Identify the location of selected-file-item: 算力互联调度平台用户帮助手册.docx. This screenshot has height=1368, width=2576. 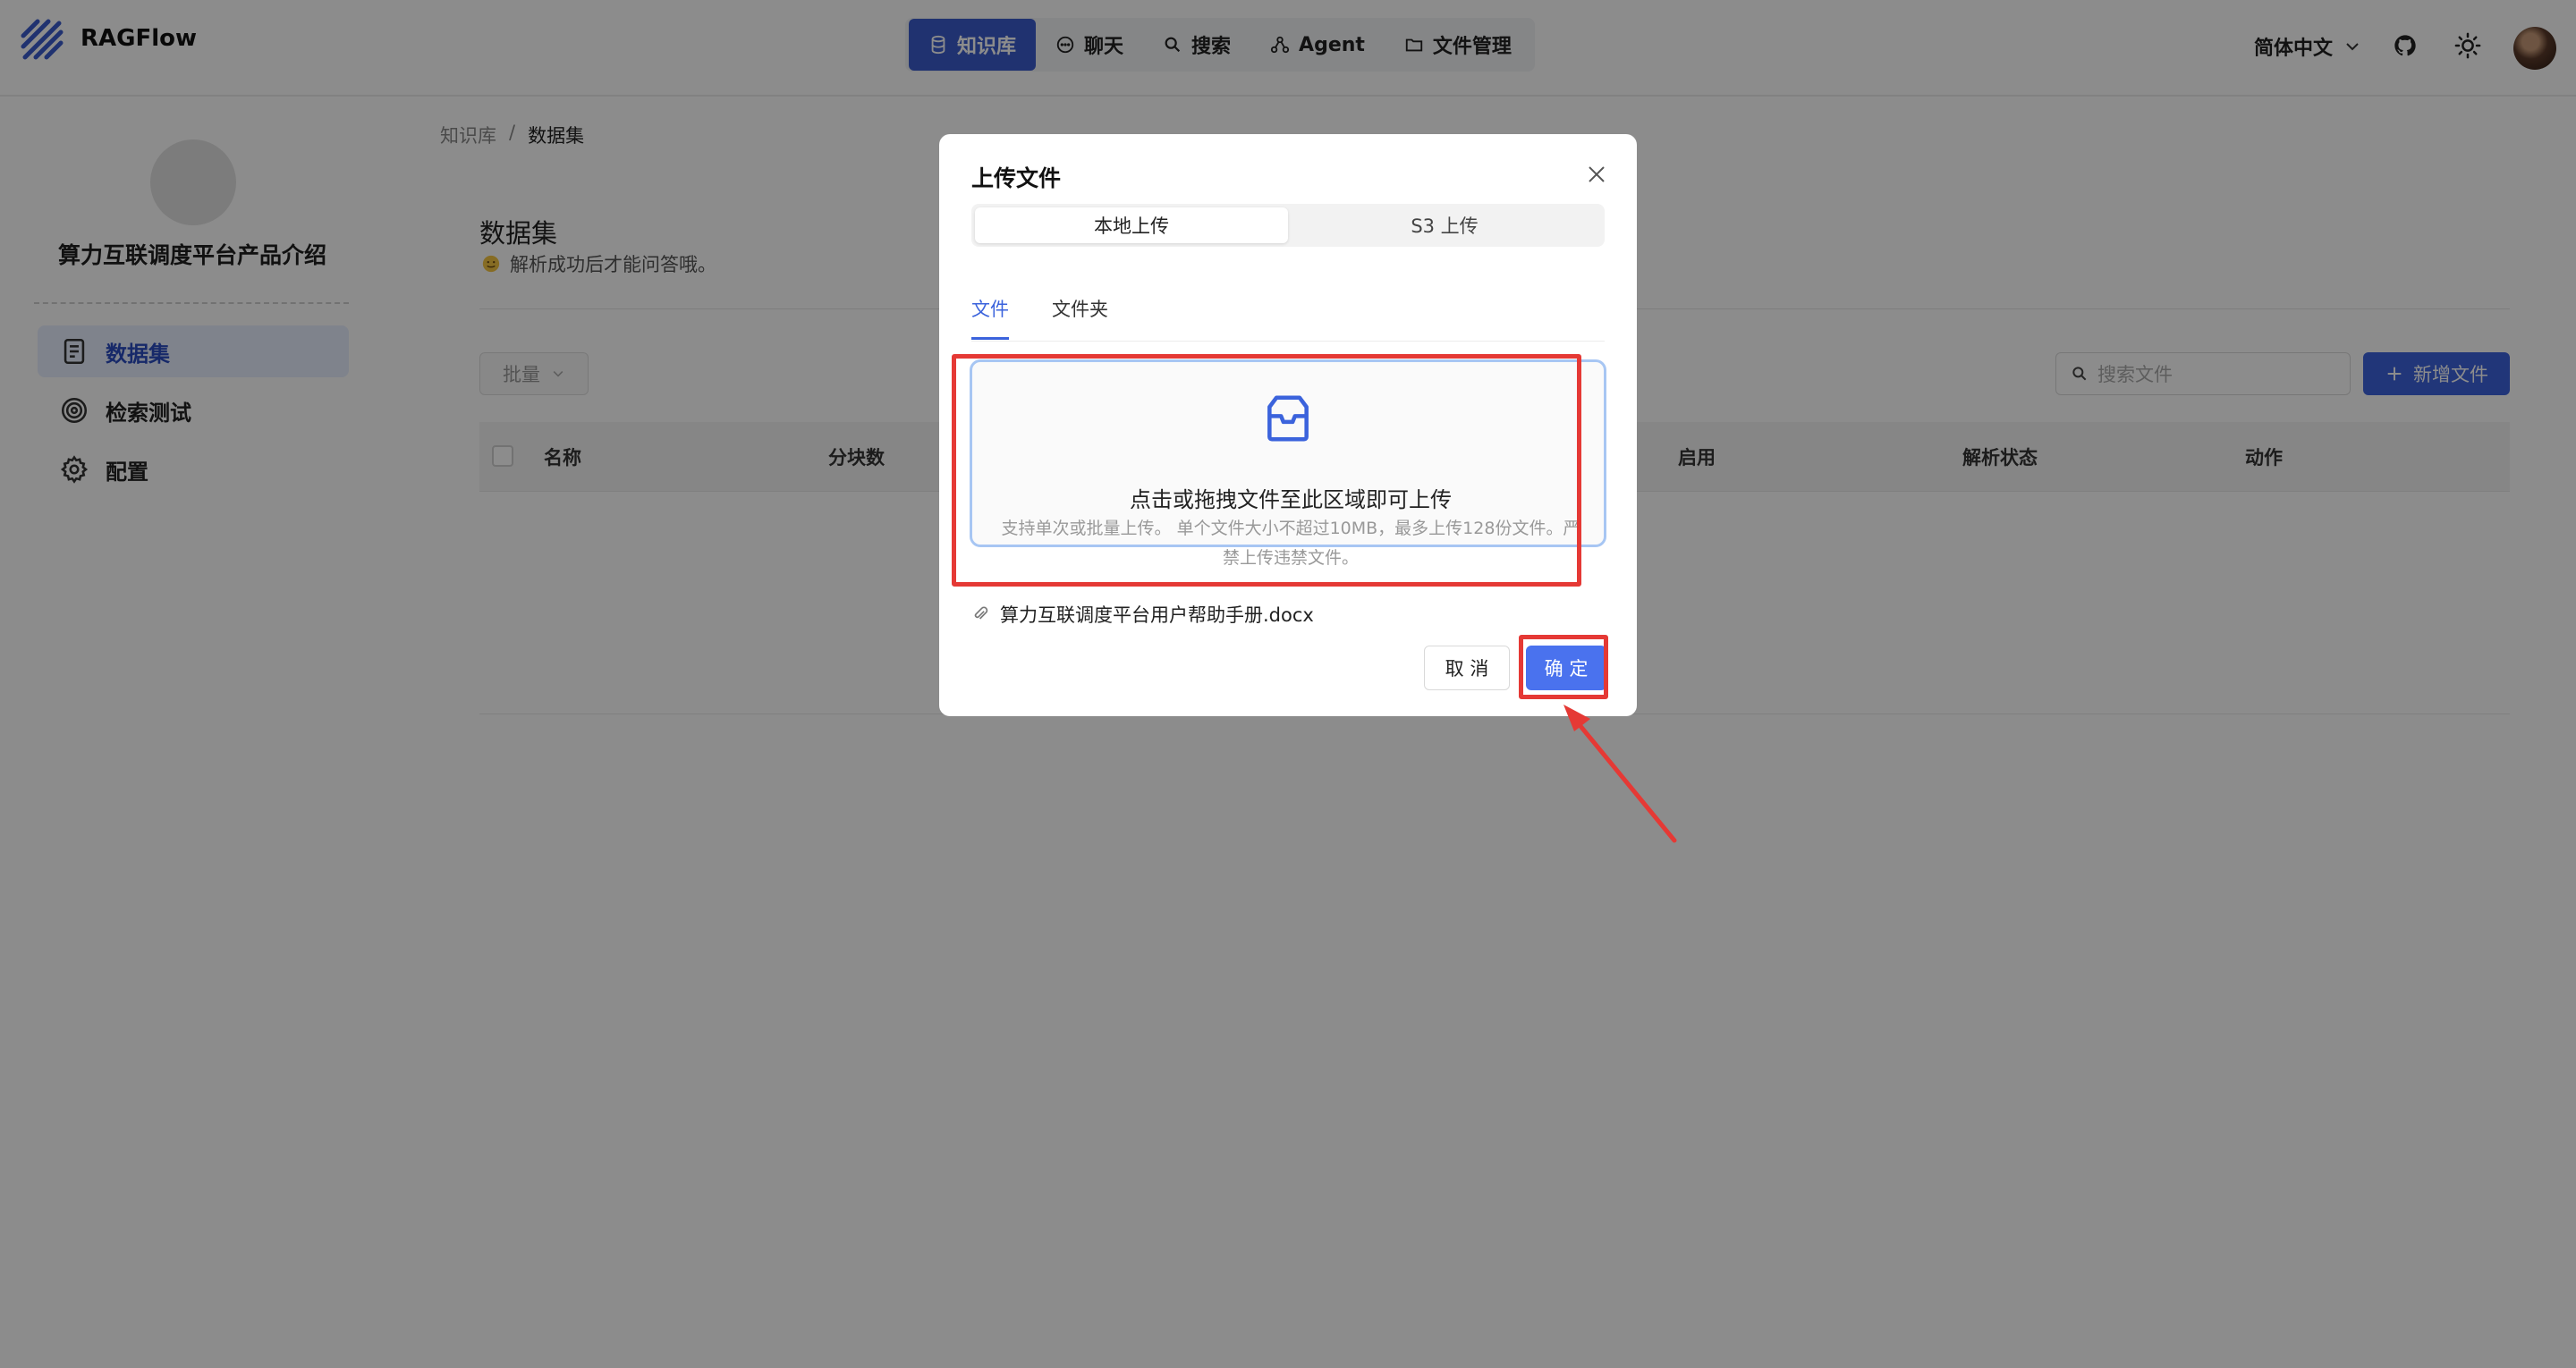
(1142, 615).